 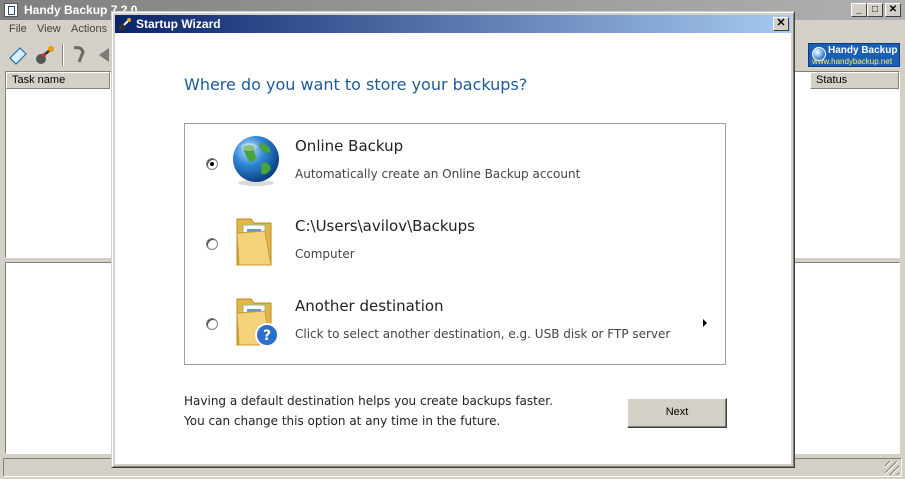 What do you see at coordinates (854, 80) in the screenshot?
I see `column-header-status: Status` at bounding box center [854, 80].